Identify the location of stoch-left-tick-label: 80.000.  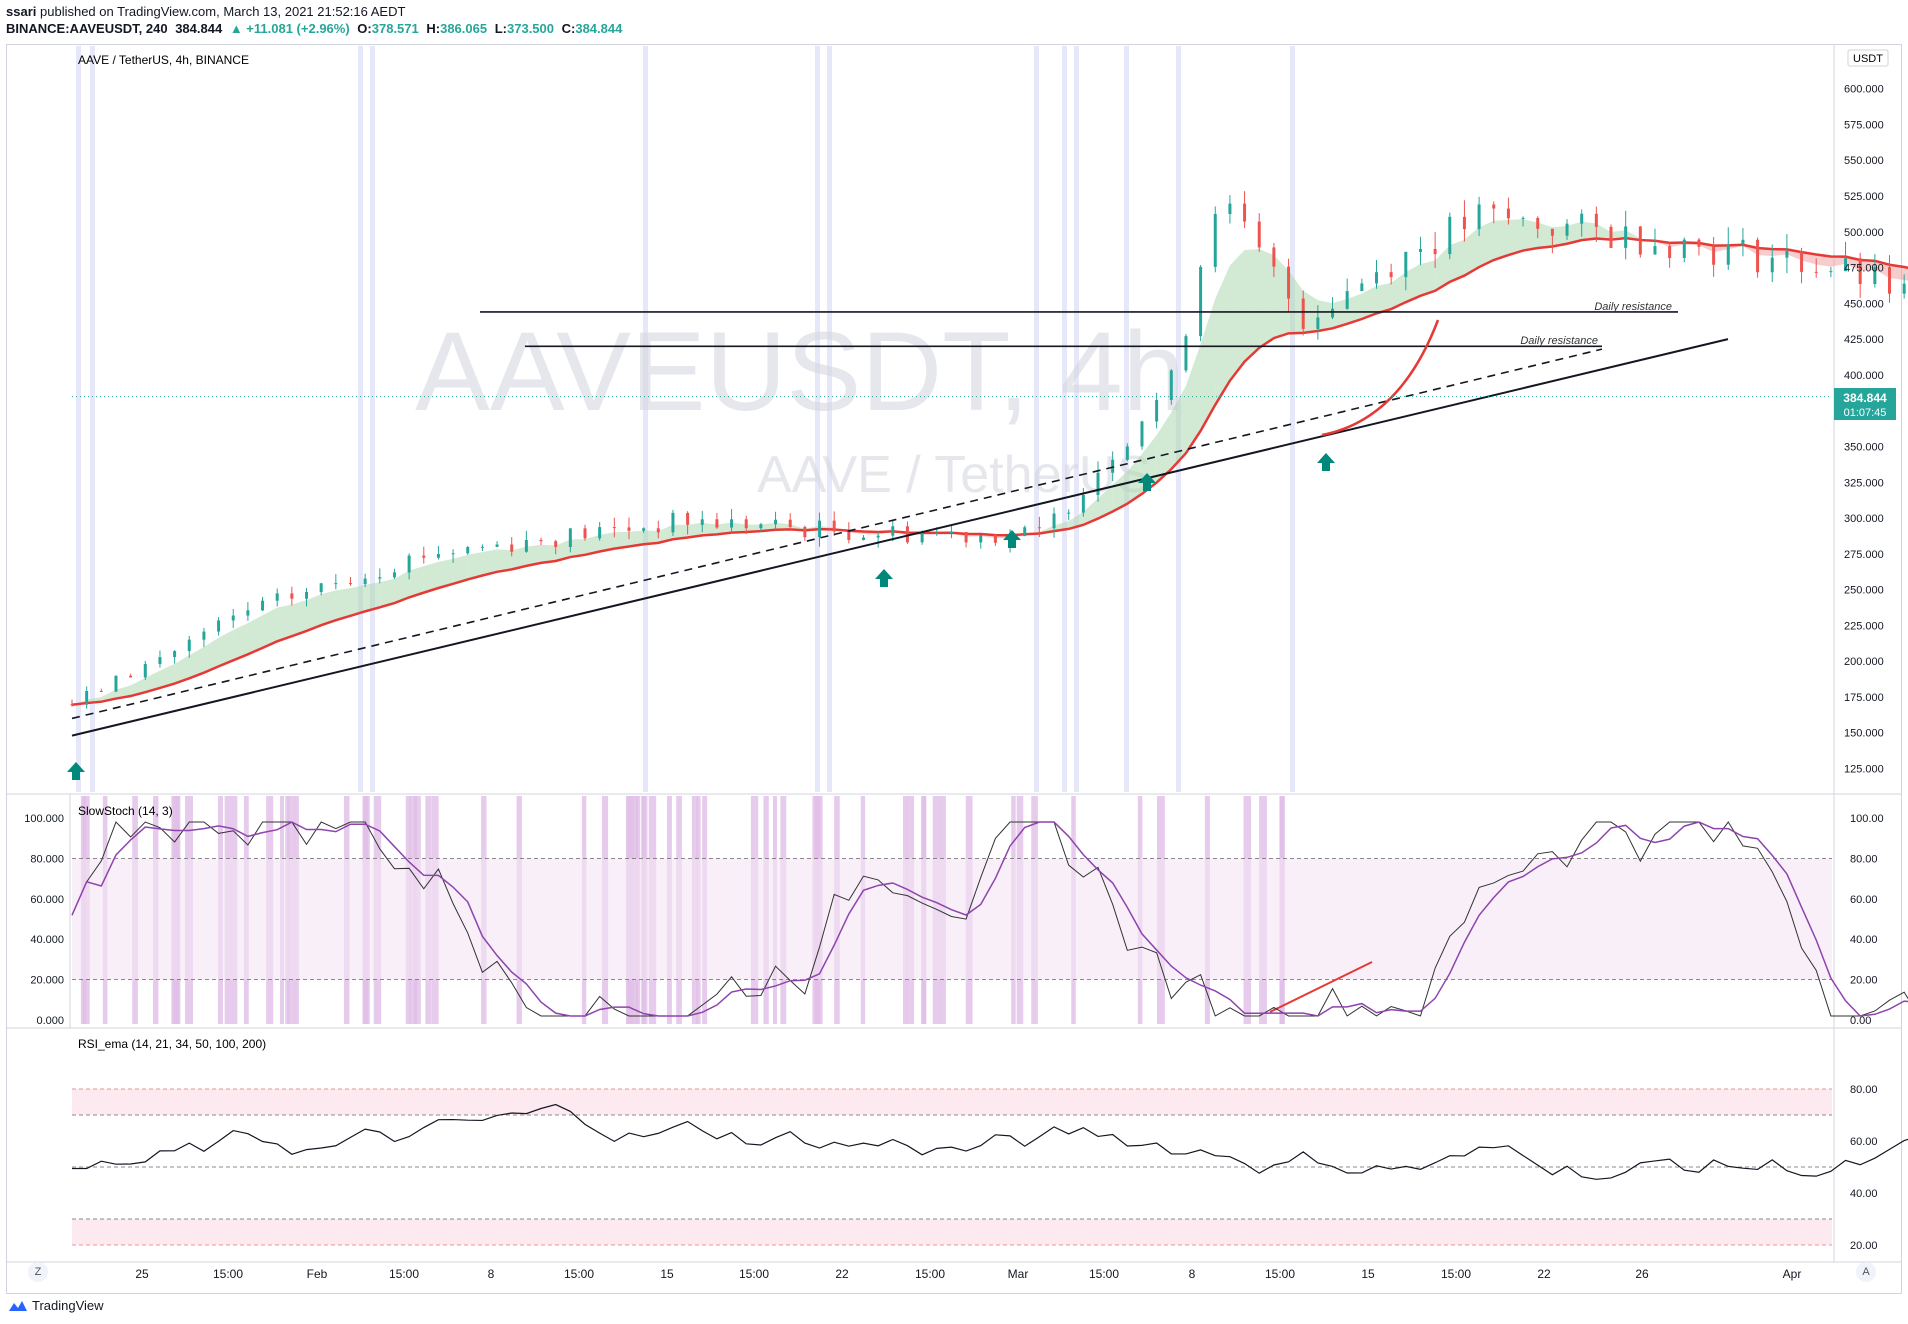
(47, 859).